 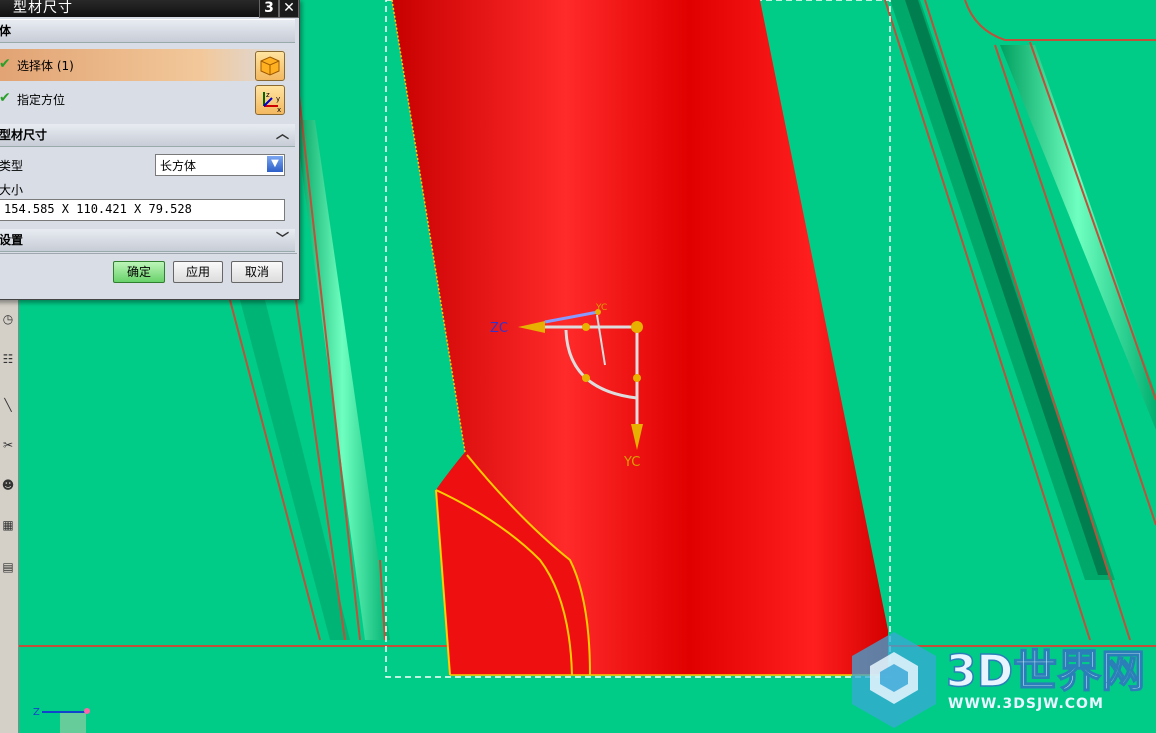 I want to click on type-select: 长方体 ▼, so click(x=220, y=165).